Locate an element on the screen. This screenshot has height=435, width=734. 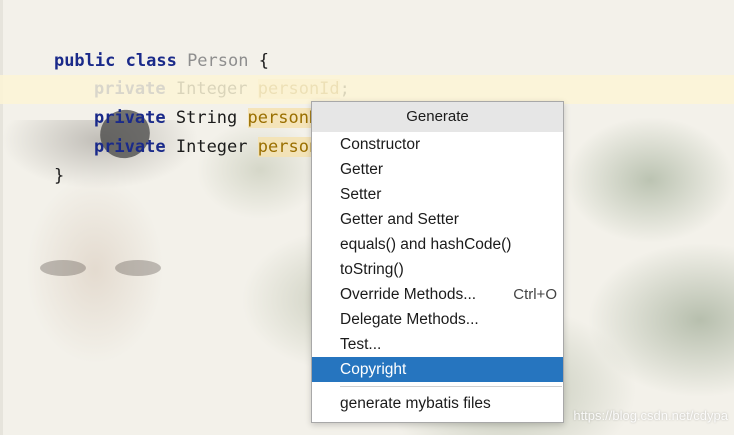
background-eye-right is located at coordinates (138, 268).